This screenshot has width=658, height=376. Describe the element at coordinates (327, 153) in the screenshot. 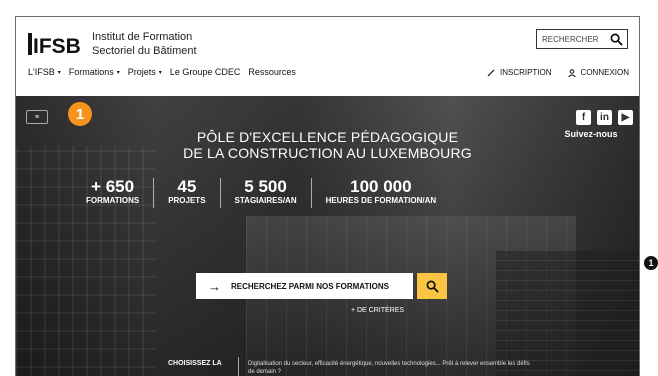

I see `headline-line2: DE LA CONSTRUCTION AU LUXEMBOURG` at that location.